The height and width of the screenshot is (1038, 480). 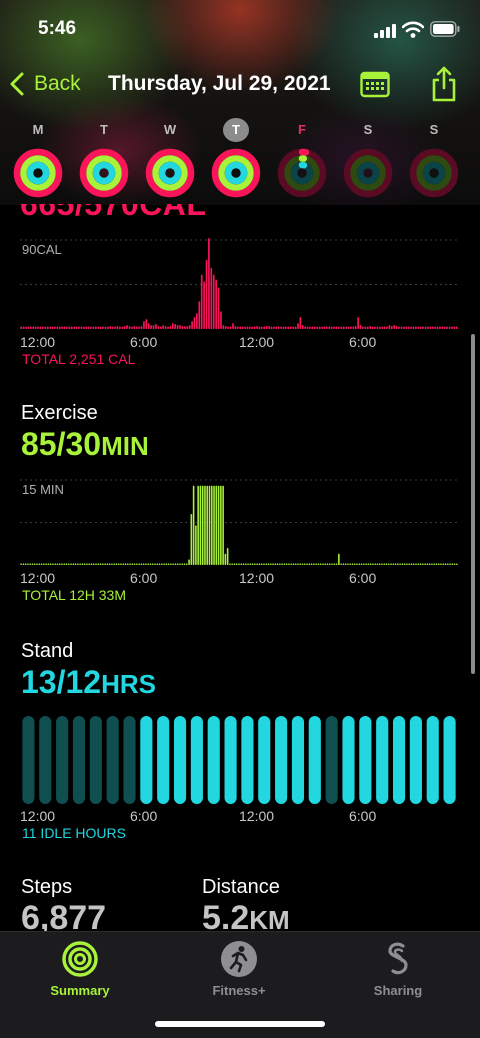 I want to click on exercise-tick-3: 6:00, so click(x=363, y=578).